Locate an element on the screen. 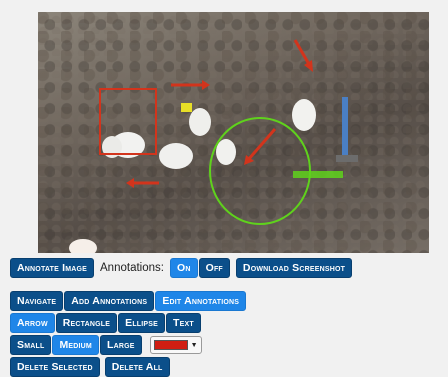 Image resolution: width=448 pixels, height=377 pixels. delete-toolbar: Delete Selected Delete All is located at coordinates (90, 367).